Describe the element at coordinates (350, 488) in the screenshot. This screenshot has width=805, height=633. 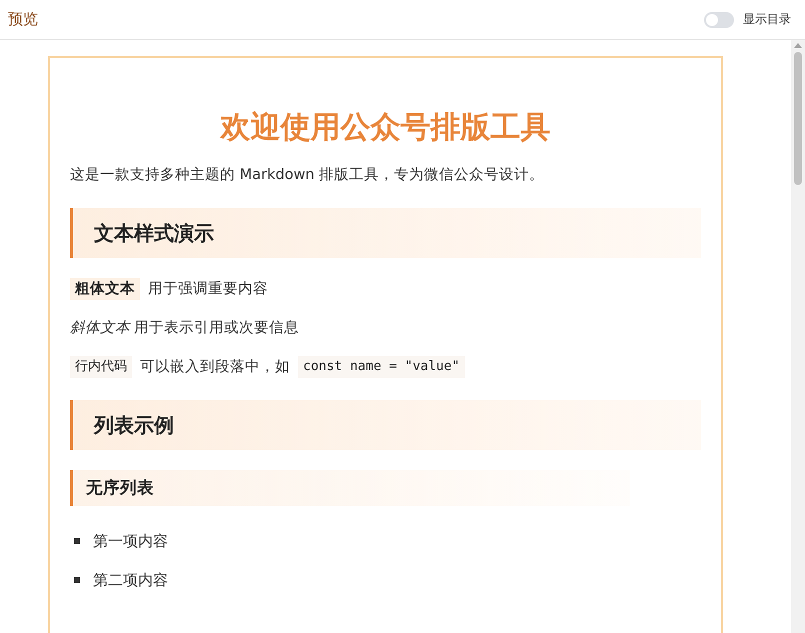
I see `subsection-heading: 无序列表` at that location.